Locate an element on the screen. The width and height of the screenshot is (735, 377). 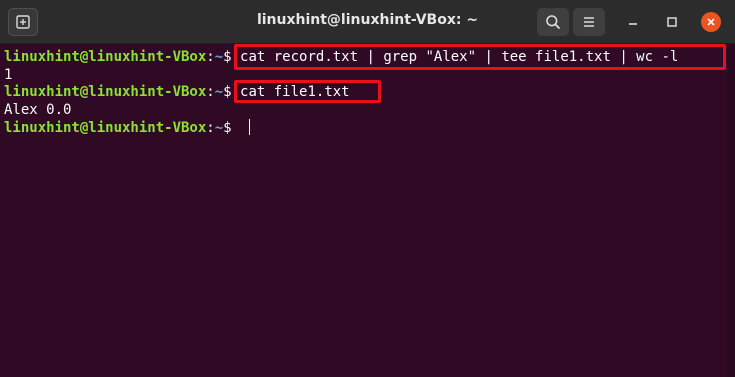
minimize-button is located at coordinates (633, 22).